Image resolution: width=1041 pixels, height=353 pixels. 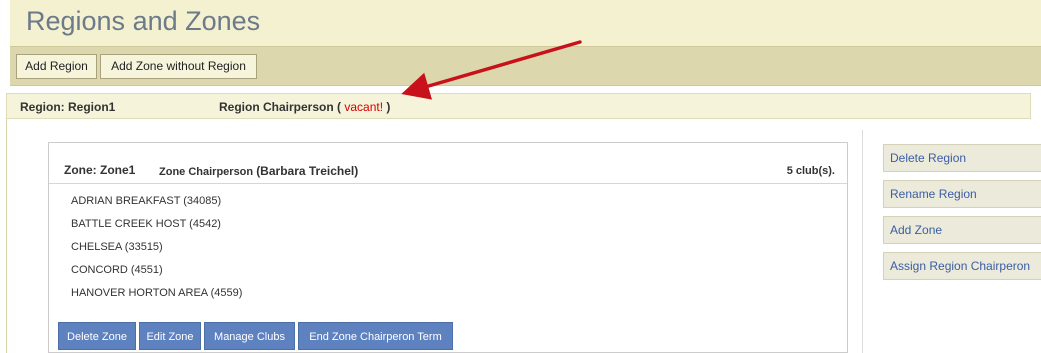 What do you see at coordinates (364, 107) in the screenshot?
I see `vacant-status: vacant!` at bounding box center [364, 107].